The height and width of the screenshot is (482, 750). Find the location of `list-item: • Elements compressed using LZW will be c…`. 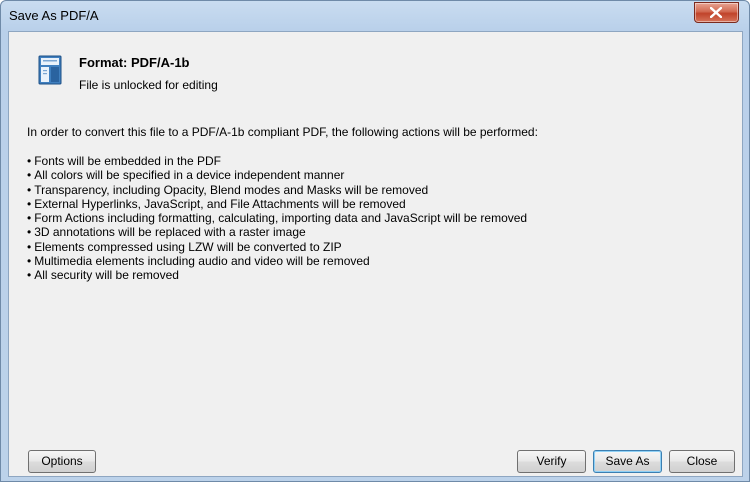

list-item: • Elements compressed using LZW will be c… is located at coordinates (184, 246).